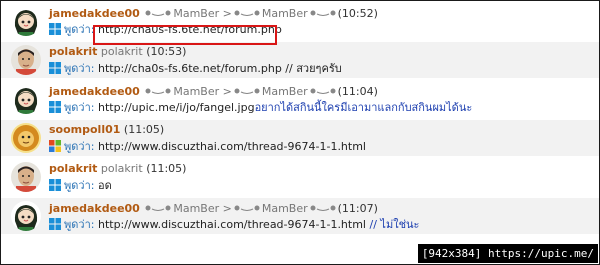  What do you see at coordinates (357, 91) in the screenshot?
I see `post-time: (11:04)` at bounding box center [357, 91].